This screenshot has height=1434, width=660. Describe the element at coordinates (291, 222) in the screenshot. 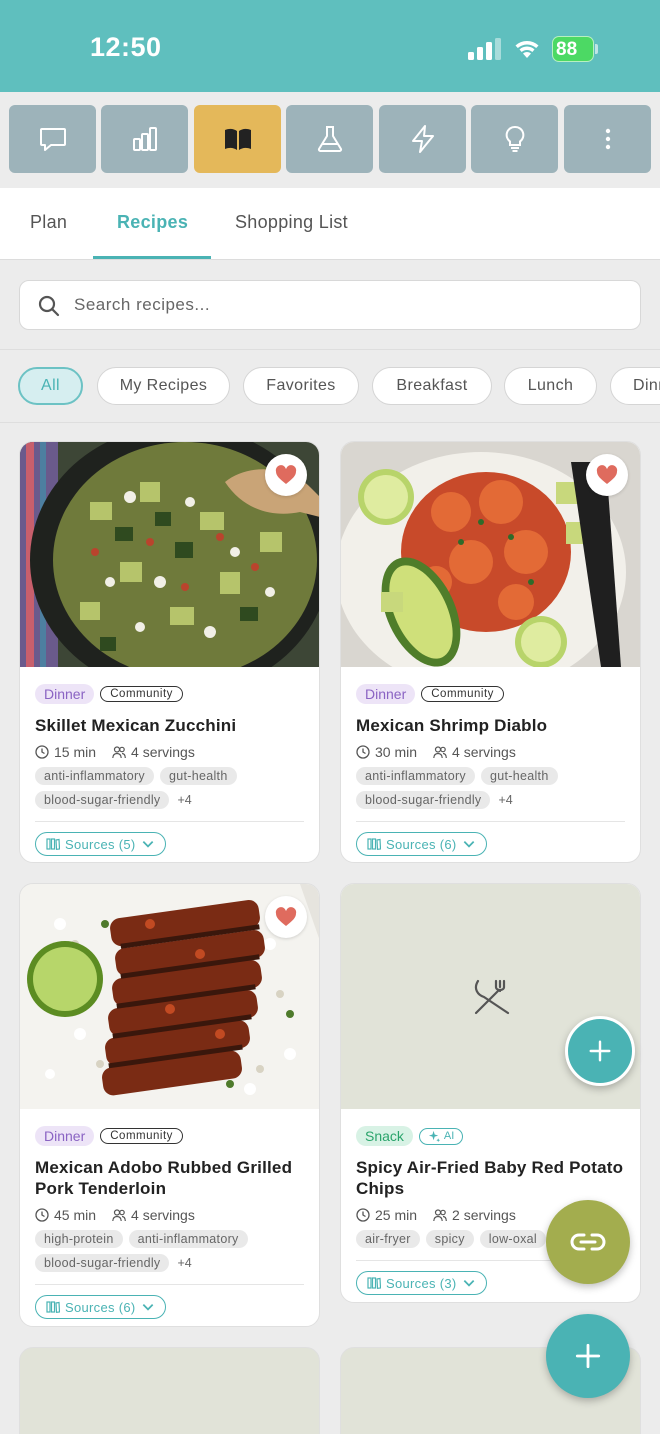

I see `tab-shopping-list: Shopping List` at that location.